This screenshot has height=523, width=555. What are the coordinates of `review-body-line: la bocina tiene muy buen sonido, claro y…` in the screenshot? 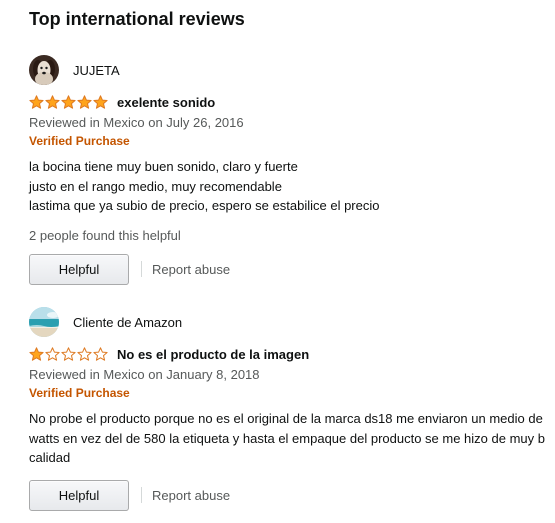 It's located at (163, 166).